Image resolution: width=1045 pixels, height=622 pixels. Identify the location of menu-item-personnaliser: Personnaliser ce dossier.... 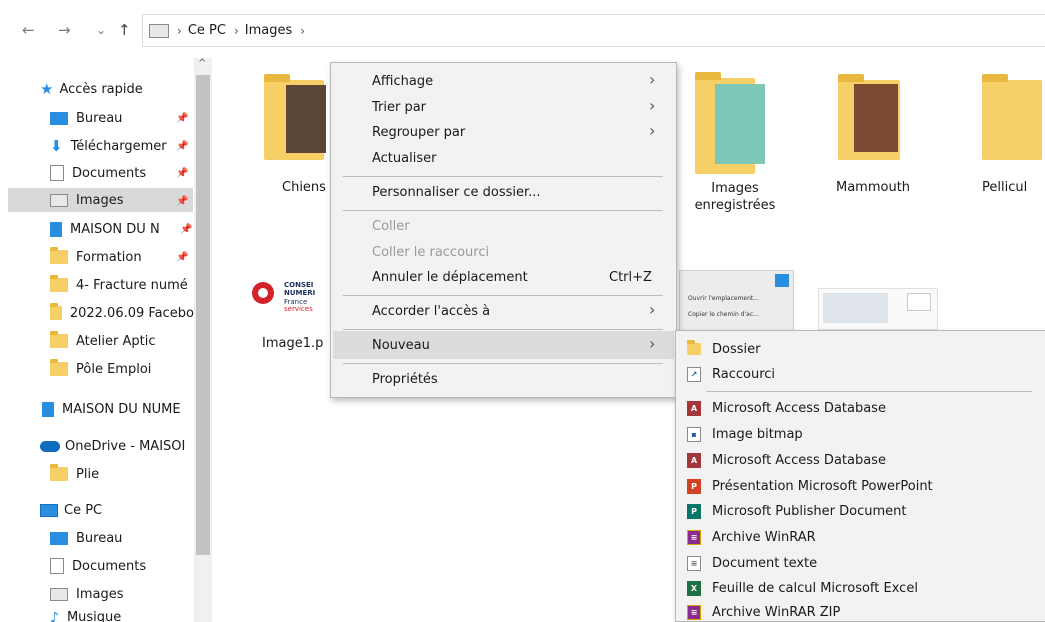
(456, 192).